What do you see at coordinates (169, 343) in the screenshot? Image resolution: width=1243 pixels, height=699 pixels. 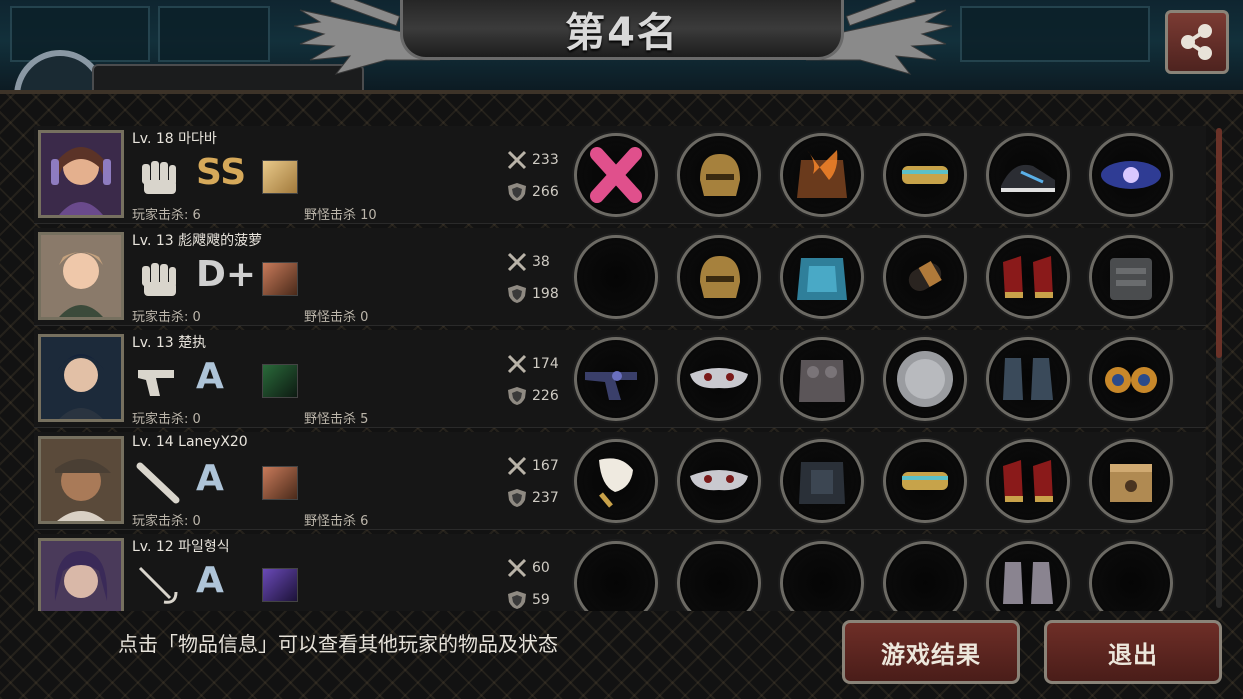 I see `player-level-name: Lv. 13 楚执` at bounding box center [169, 343].